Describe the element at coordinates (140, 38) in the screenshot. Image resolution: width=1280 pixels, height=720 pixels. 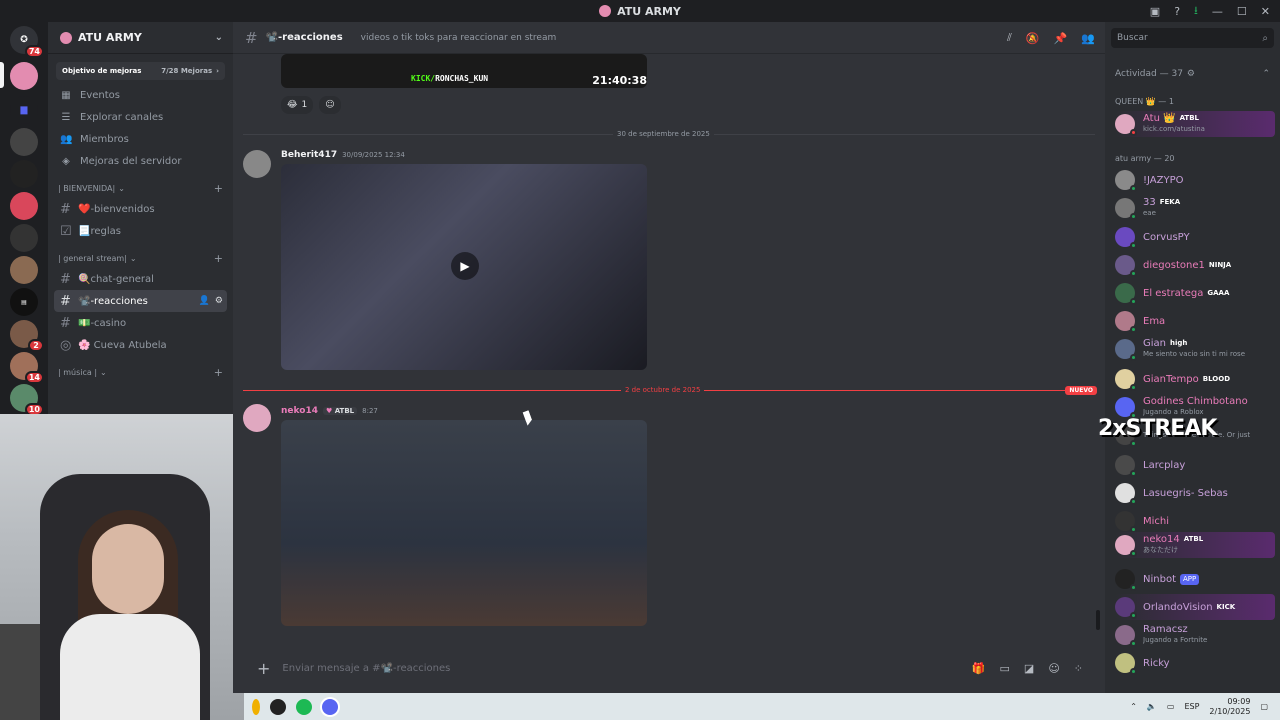
I see `server-header: ATU ARMY ⌄` at that location.